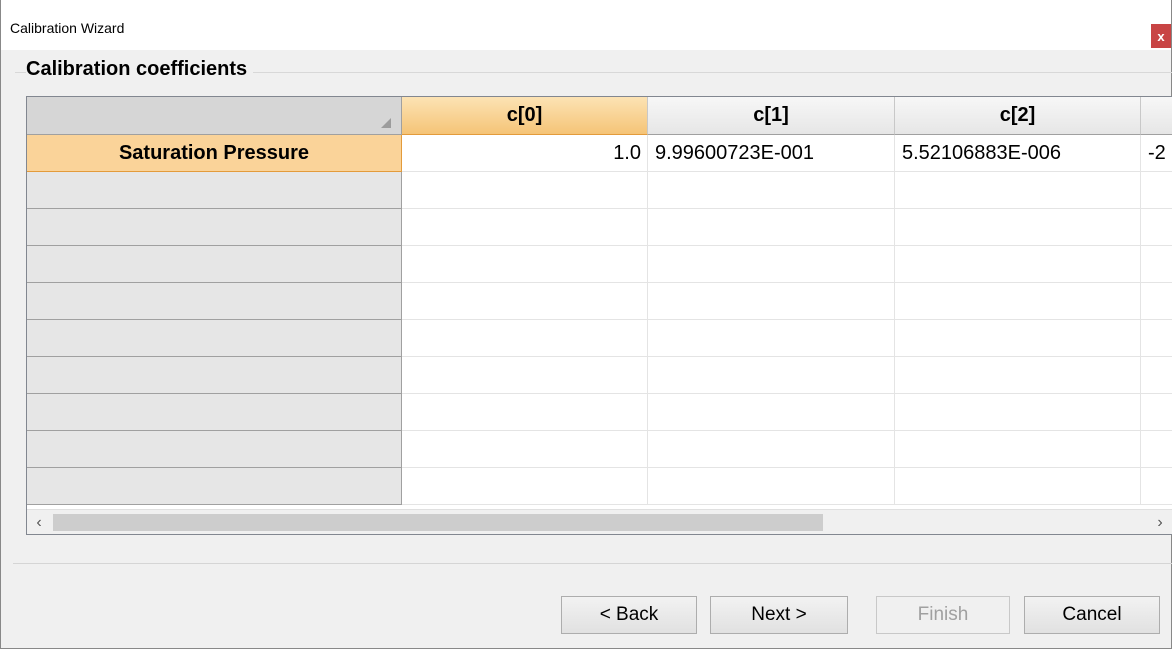 Image resolution: width=1172 pixels, height=649 pixels. What do you see at coordinates (67, 28) in the screenshot?
I see `window-title: Calibration Wizard` at bounding box center [67, 28].